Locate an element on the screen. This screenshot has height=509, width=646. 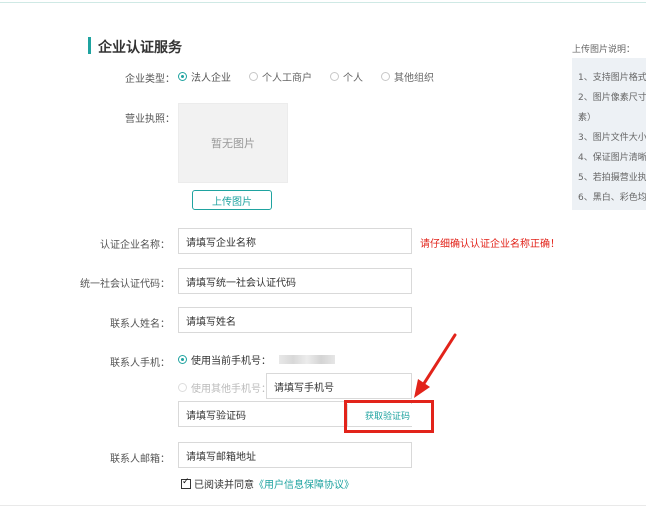
upload-image-button: 上传图片 is located at coordinates (232, 200).